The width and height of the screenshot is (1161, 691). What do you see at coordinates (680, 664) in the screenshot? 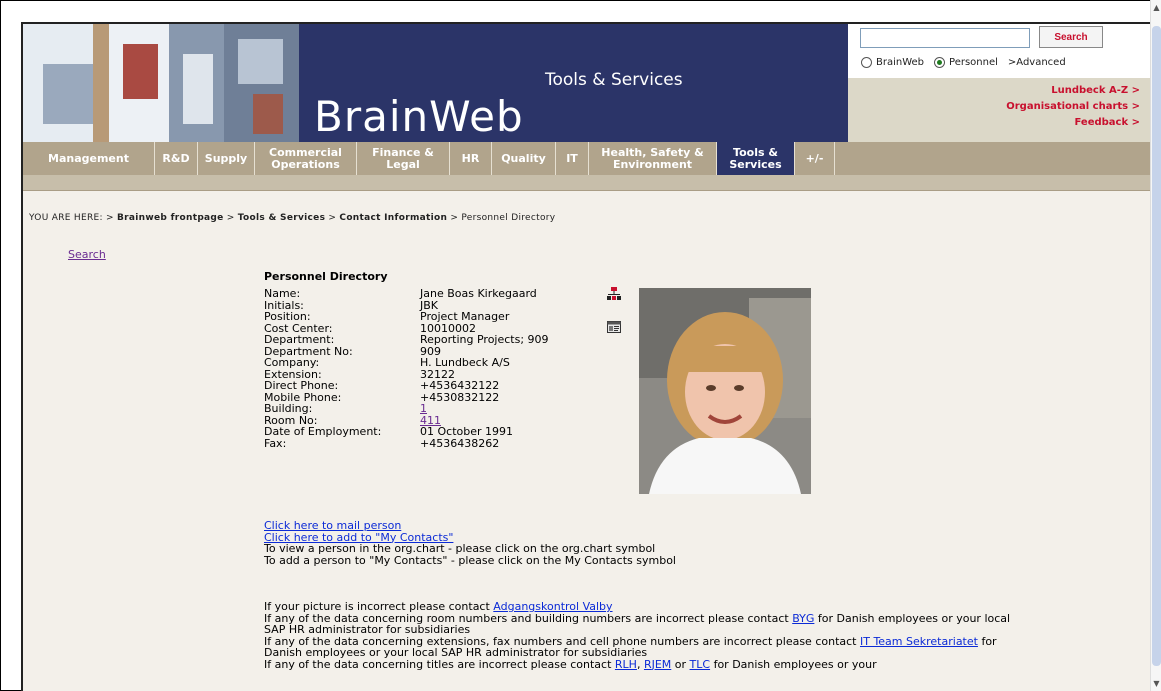
I see `help-text: or` at bounding box center [680, 664].